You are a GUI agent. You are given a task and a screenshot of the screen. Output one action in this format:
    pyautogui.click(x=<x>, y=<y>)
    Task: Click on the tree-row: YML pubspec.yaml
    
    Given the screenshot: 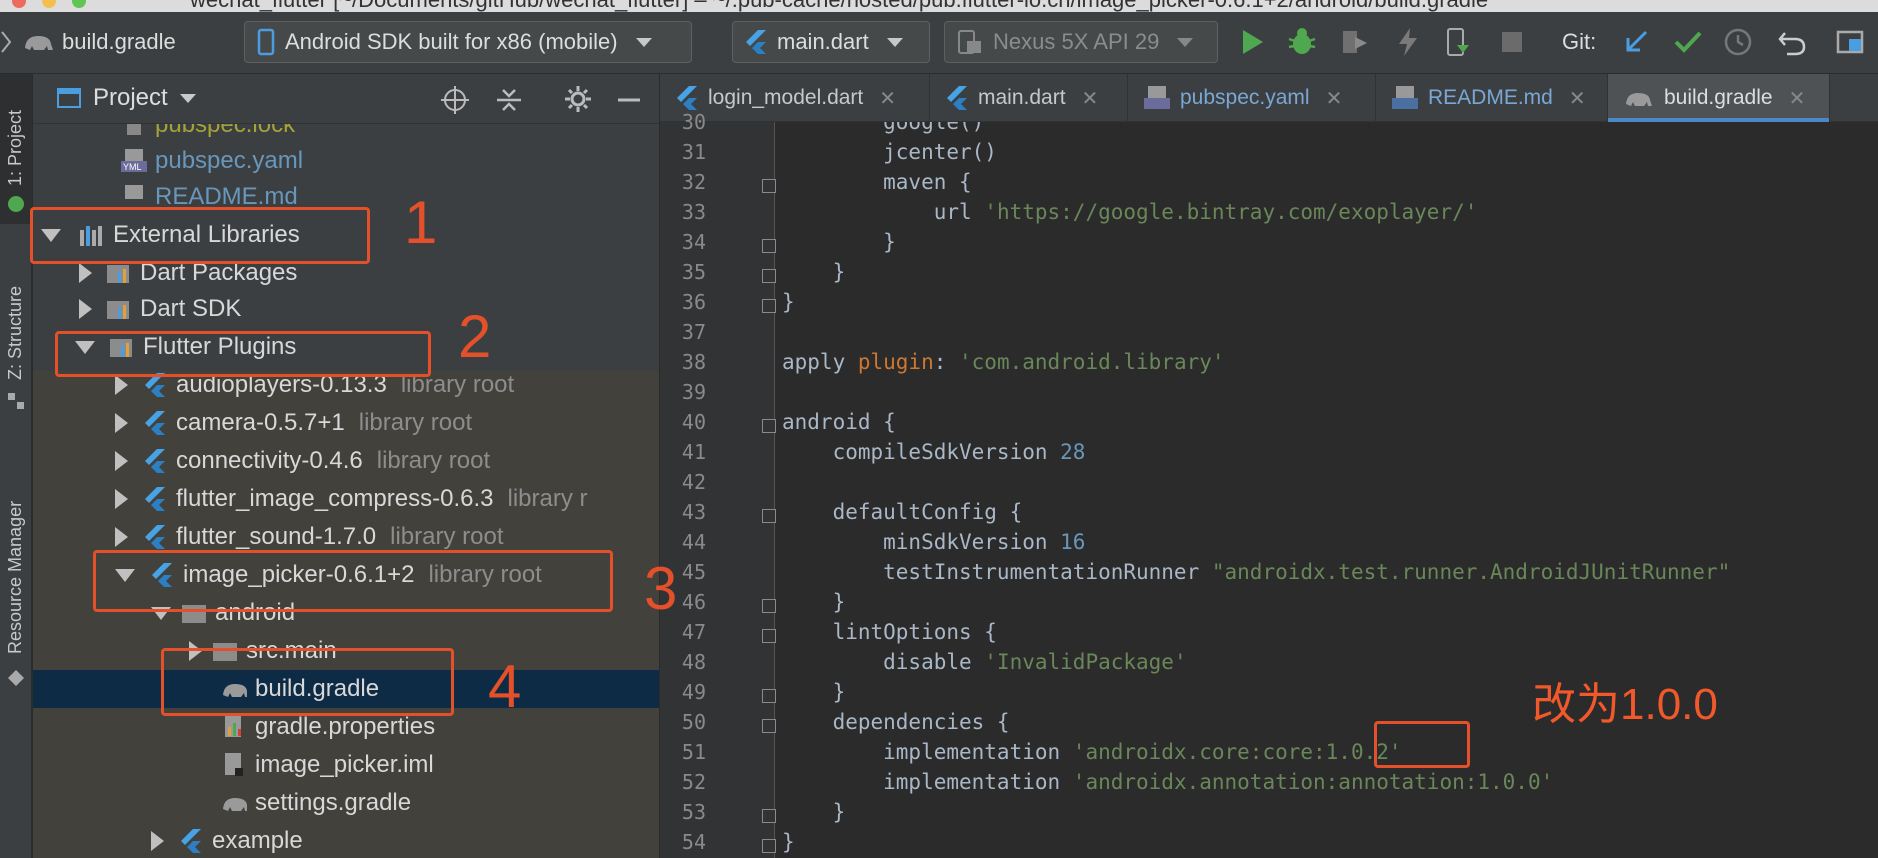 What is the action you would take?
    pyautogui.click(x=346, y=161)
    